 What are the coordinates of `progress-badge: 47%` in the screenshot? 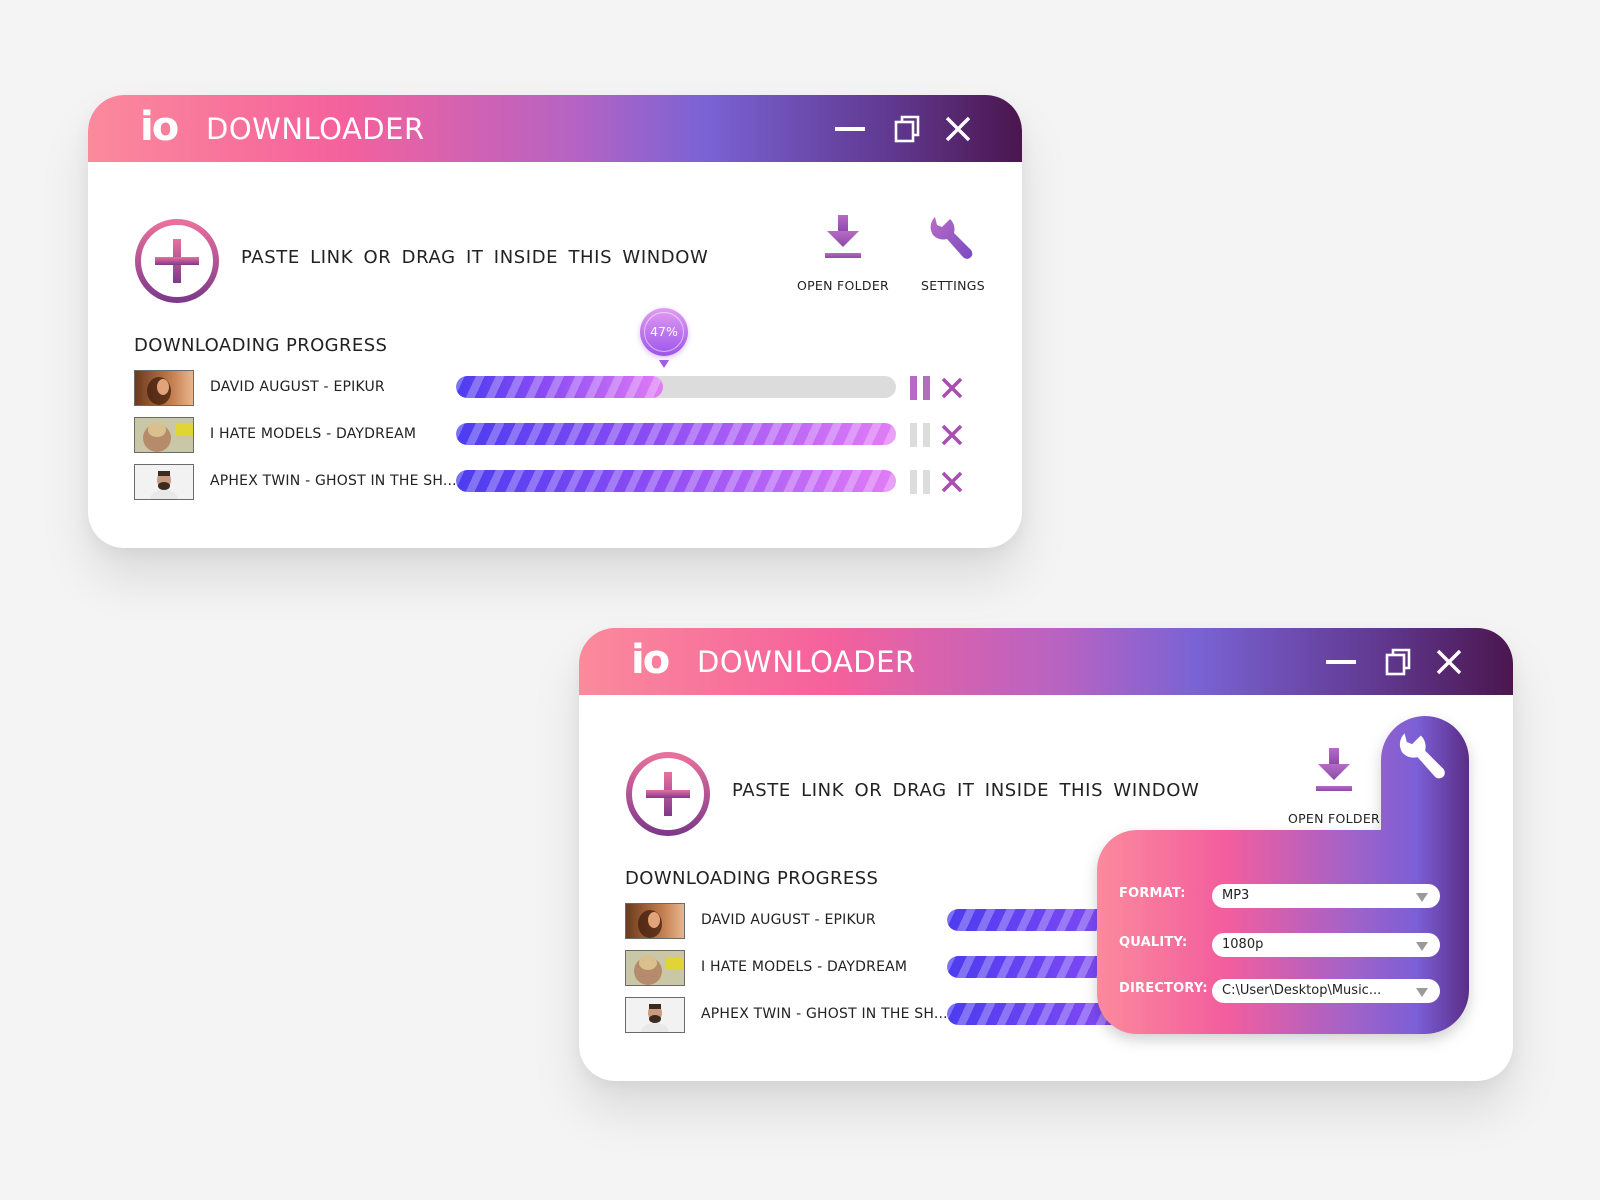 It's located at (664, 338).